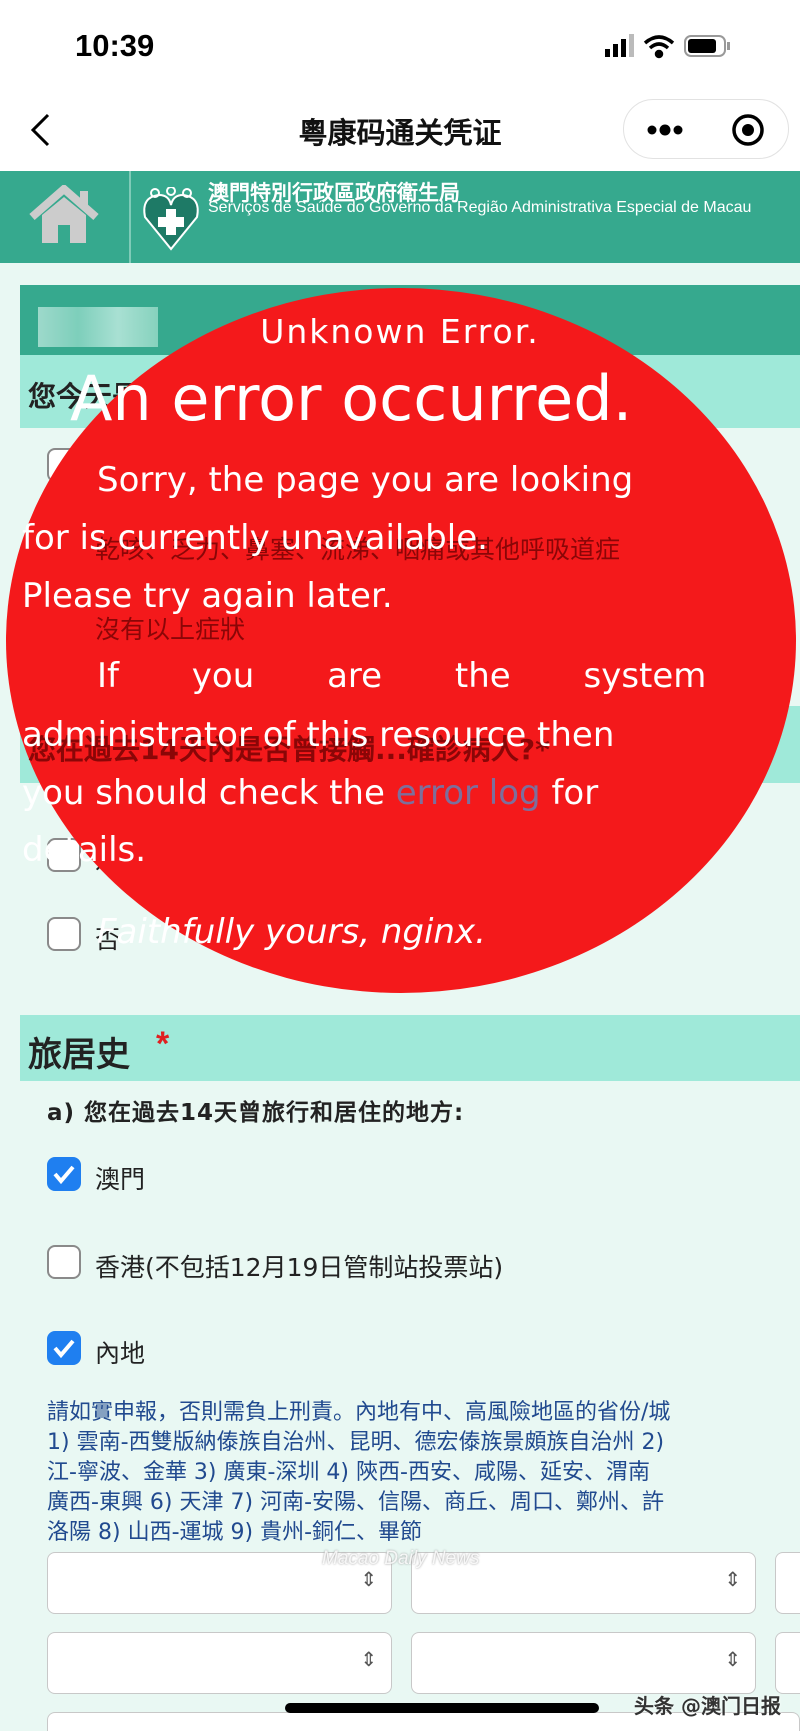 Image resolution: width=800 pixels, height=1731 pixels. What do you see at coordinates (64, 214) in the screenshot?
I see `home-icon` at bounding box center [64, 214].